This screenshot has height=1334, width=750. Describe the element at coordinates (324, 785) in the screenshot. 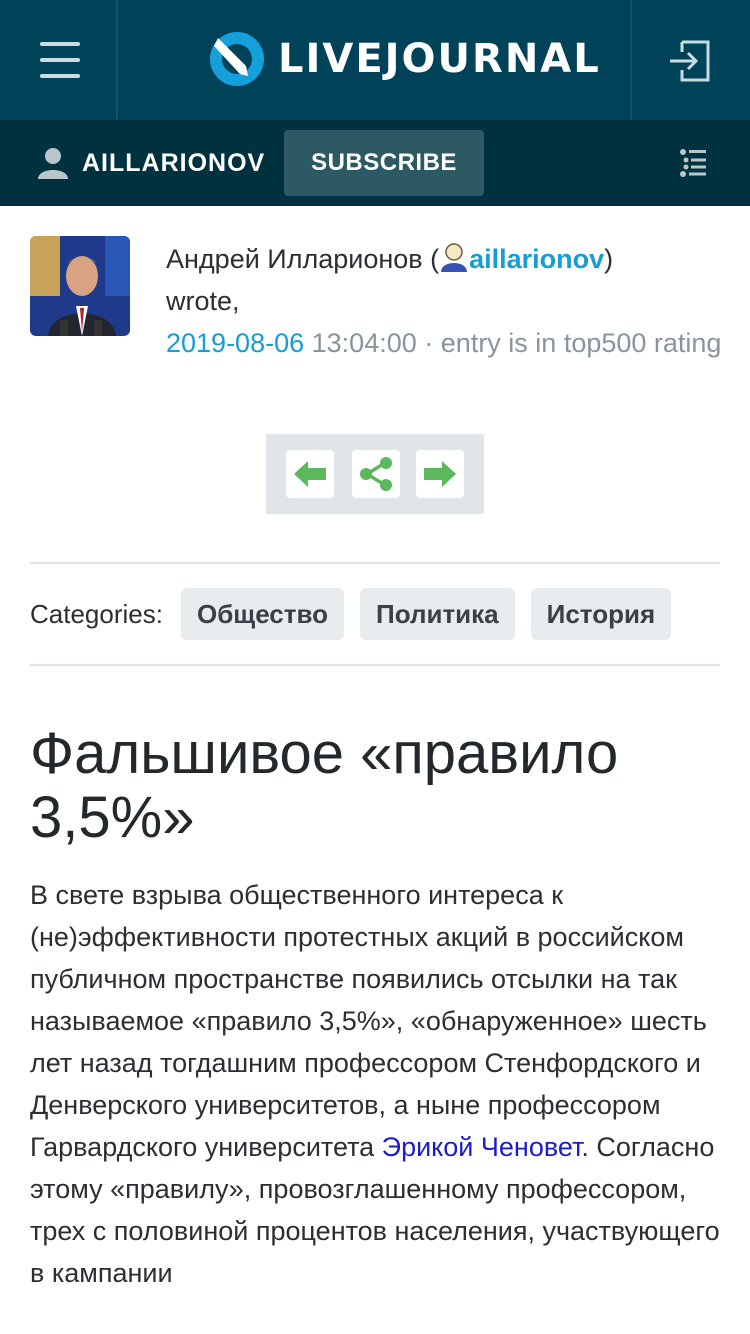

I see `post-title: Фальшивое «правило 3,5%»` at that location.